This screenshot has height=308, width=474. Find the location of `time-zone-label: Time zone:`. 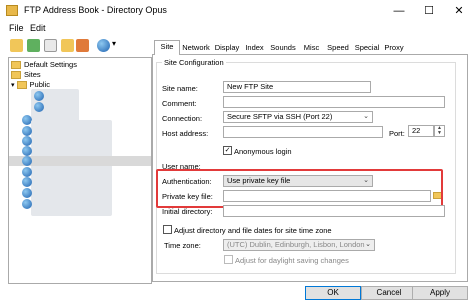

time-zone-label: Time zone: is located at coordinates (182, 245).